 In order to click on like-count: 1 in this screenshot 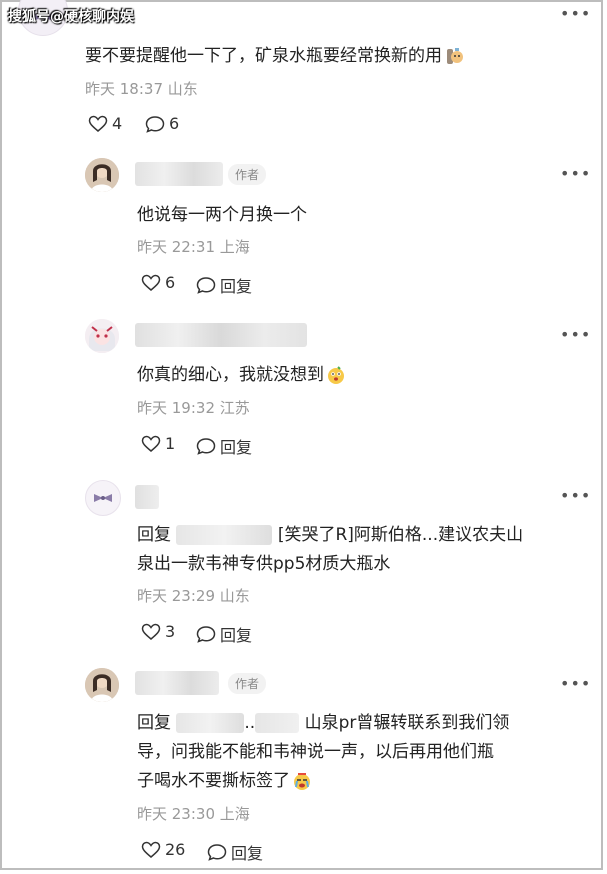, I will do `click(170, 443)`.